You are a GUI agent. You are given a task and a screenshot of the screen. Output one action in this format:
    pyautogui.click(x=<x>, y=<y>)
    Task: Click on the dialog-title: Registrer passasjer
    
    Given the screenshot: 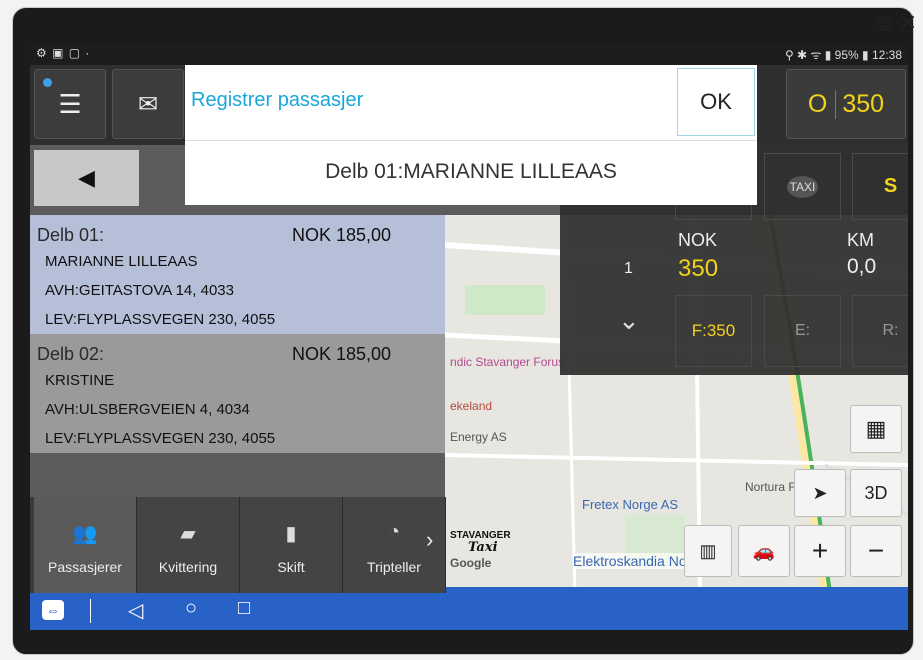 What is the action you would take?
    pyautogui.click(x=277, y=100)
    